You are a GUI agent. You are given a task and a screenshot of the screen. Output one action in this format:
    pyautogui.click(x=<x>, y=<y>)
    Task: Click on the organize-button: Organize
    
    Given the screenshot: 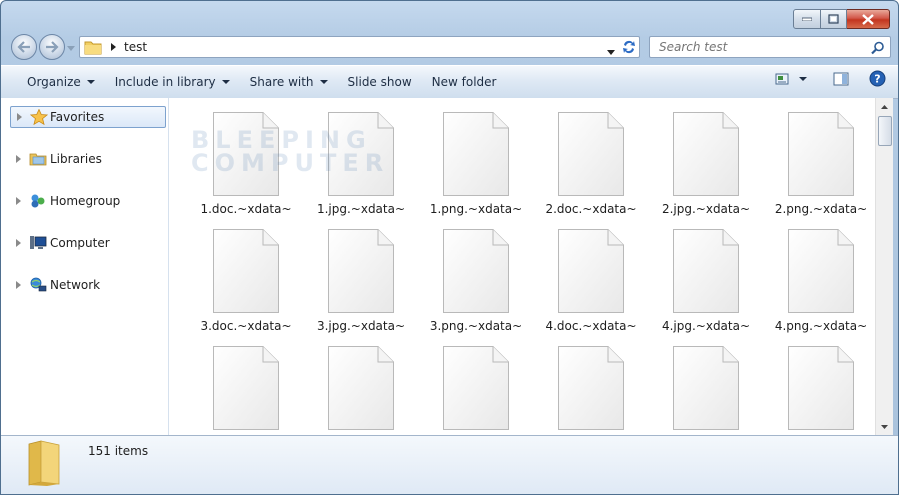 What is the action you would take?
    pyautogui.click(x=61, y=82)
    